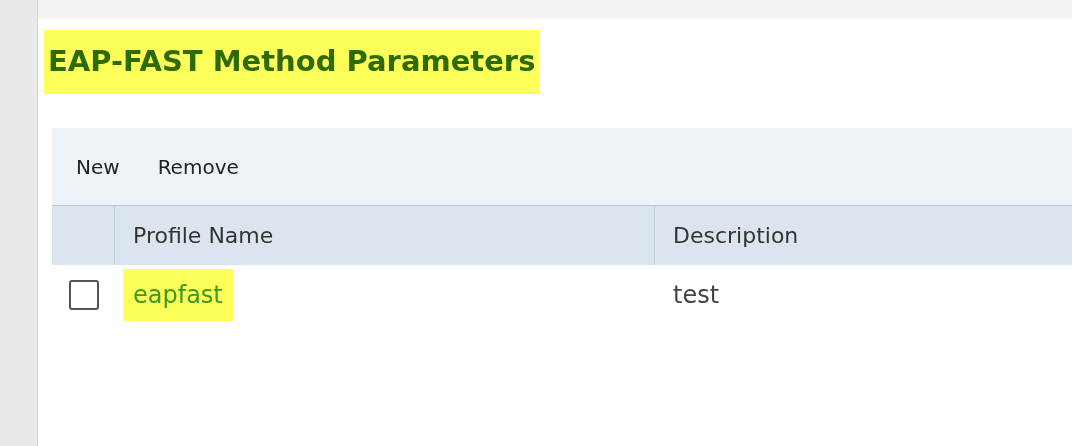 The width and height of the screenshot is (1072, 446). What do you see at coordinates (98, 166) in the screenshot?
I see `toolbar-button: New` at bounding box center [98, 166].